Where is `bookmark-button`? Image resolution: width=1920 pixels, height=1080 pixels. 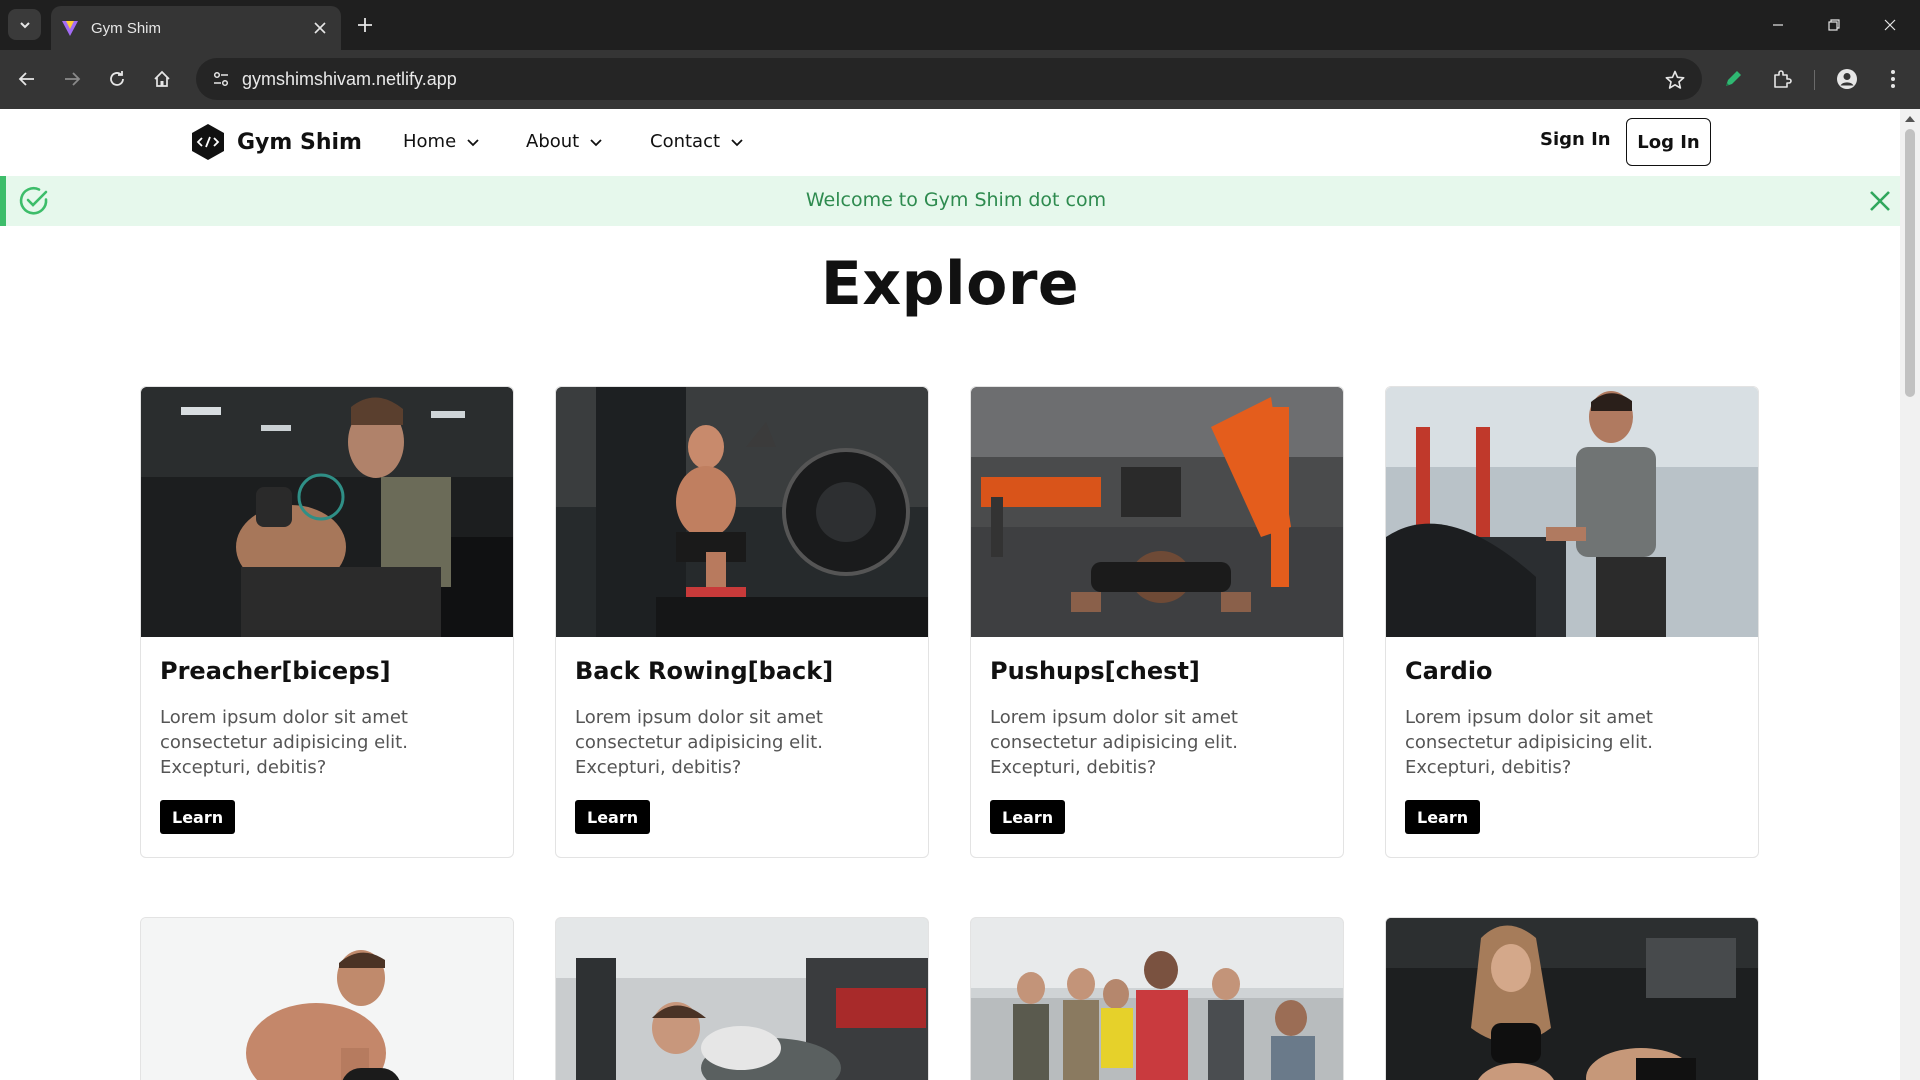 bookmark-button is located at coordinates (1675, 80).